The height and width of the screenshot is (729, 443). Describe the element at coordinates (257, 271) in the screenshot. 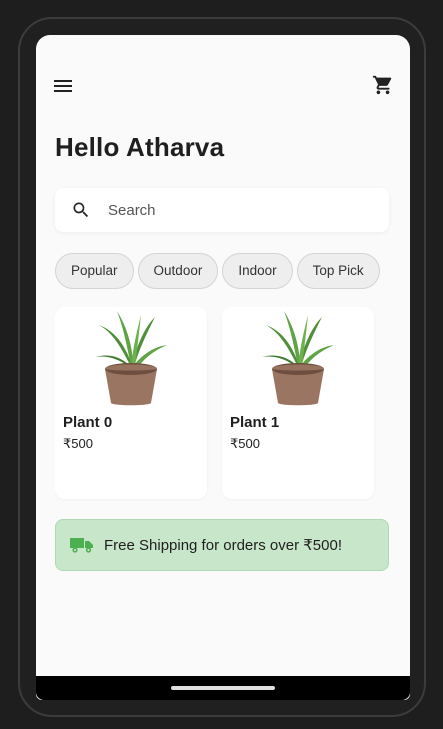

I see `chip-indoor: Indoor` at that location.